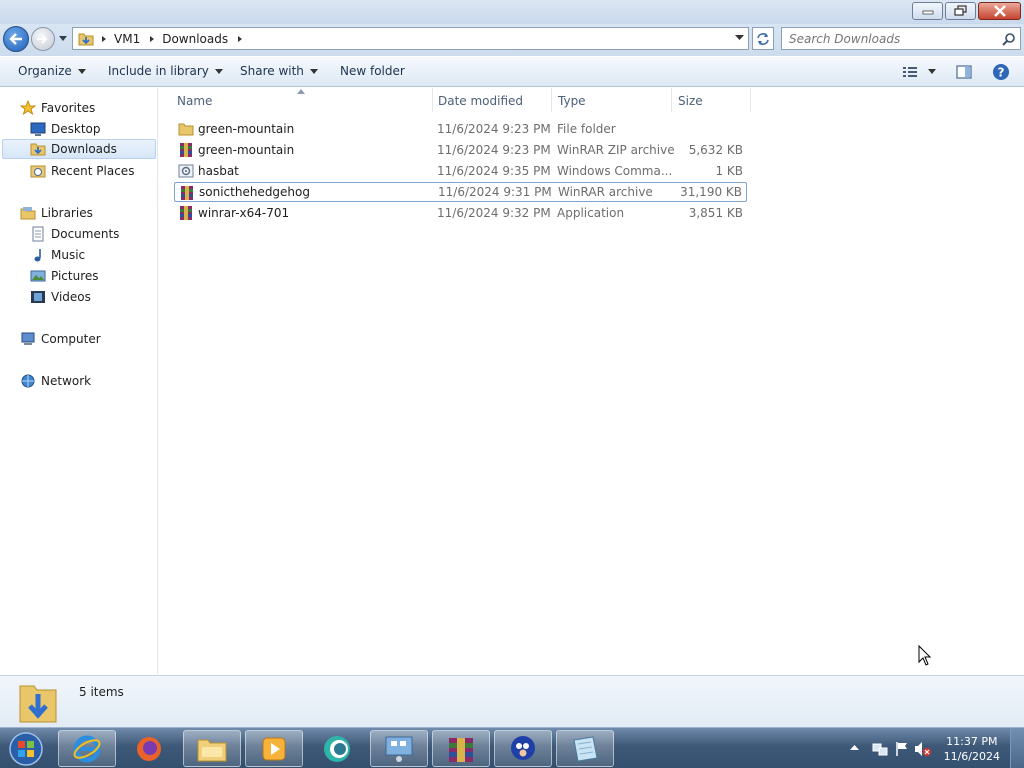 The width and height of the screenshot is (1024, 768). I want to click on nav-item-videos: Videos, so click(60, 297).